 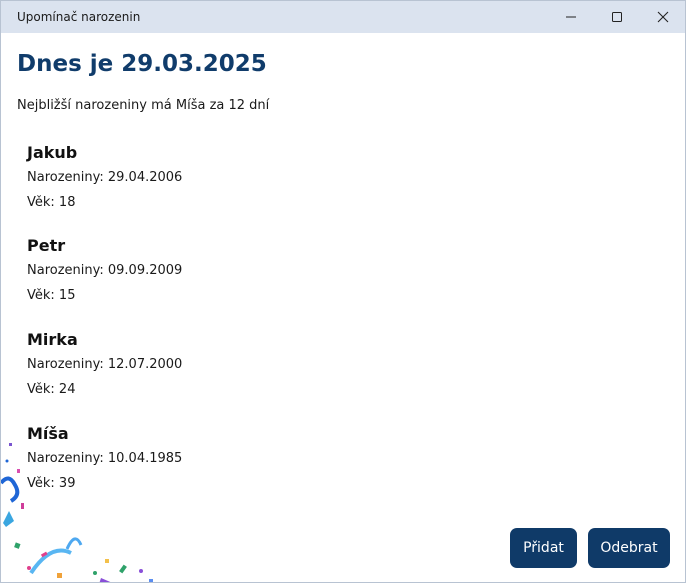 What do you see at coordinates (343, 17) in the screenshot?
I see `title-bar: Upomínač narozenin` at bounding box center [343, 17].